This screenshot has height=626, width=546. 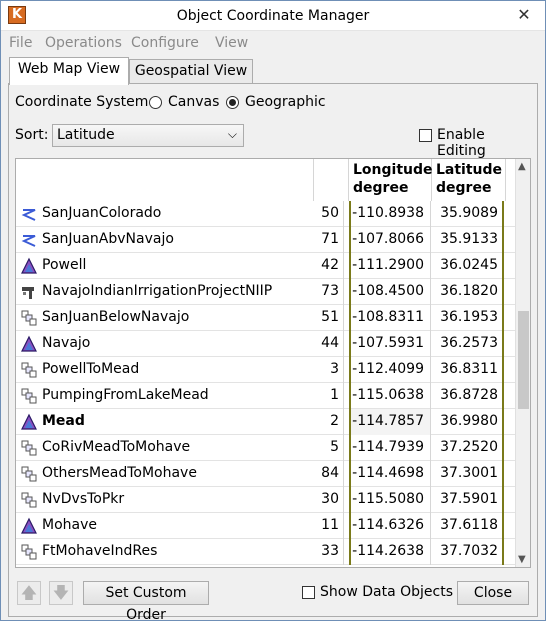 What do you see at coordinates (390, 396) in the screenshot?
I see `longitude-value: -115.0638` at bounding box center [390, 396].